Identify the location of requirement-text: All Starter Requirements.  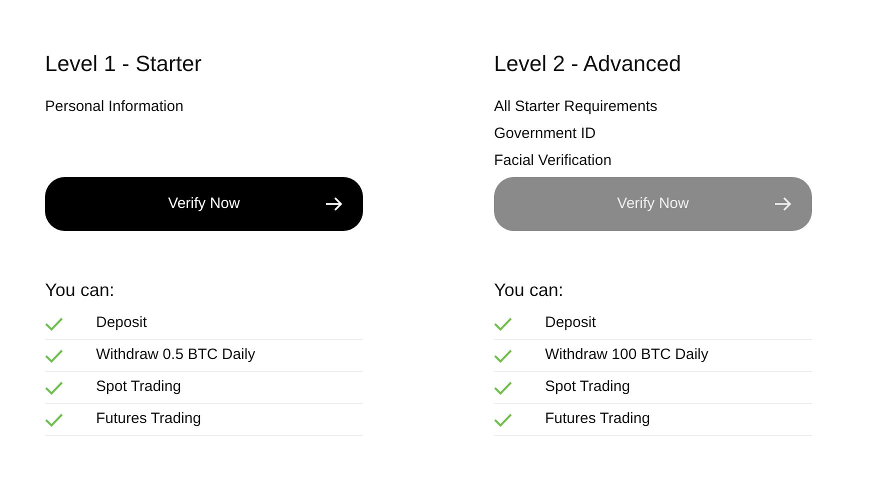
(576, 107).